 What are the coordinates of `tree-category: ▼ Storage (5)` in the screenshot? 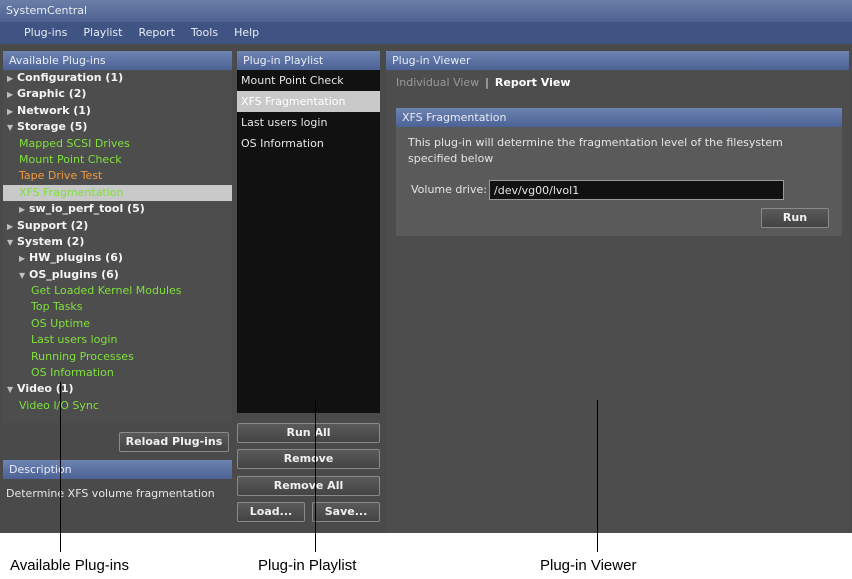 It's located at (117, 127).